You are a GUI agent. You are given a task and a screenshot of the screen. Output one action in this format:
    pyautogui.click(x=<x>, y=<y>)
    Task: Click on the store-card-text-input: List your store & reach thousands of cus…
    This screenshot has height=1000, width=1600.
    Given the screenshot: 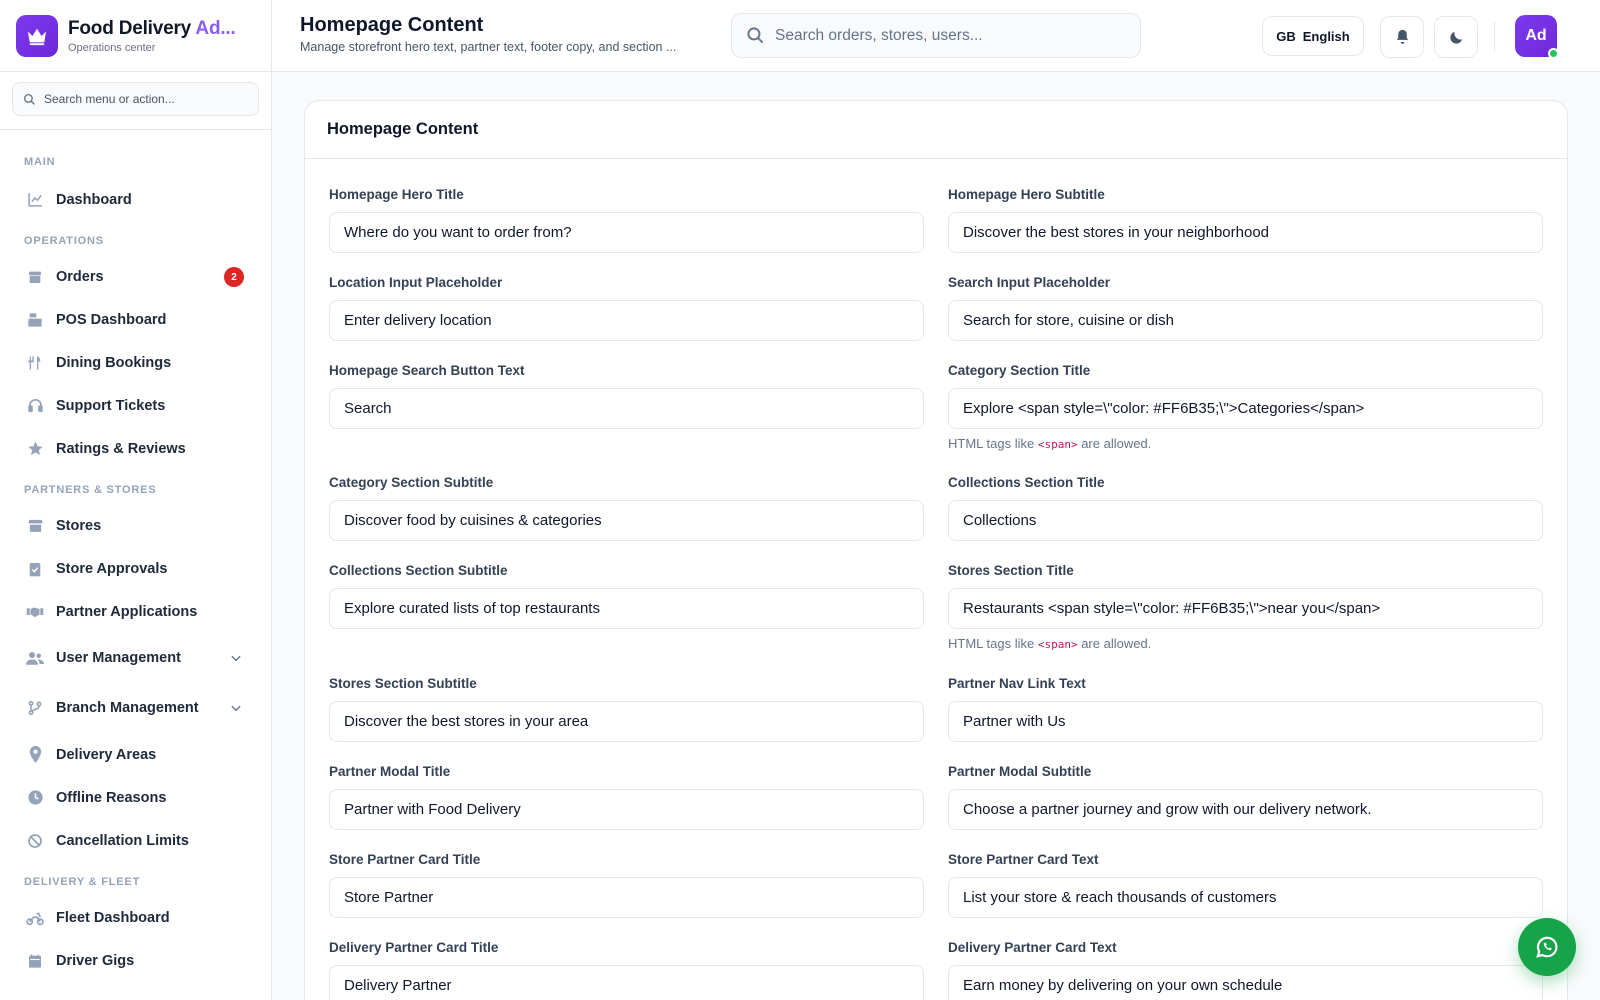 What is the action you would take?
    pyautogui.click(x=1245, y=897)
    